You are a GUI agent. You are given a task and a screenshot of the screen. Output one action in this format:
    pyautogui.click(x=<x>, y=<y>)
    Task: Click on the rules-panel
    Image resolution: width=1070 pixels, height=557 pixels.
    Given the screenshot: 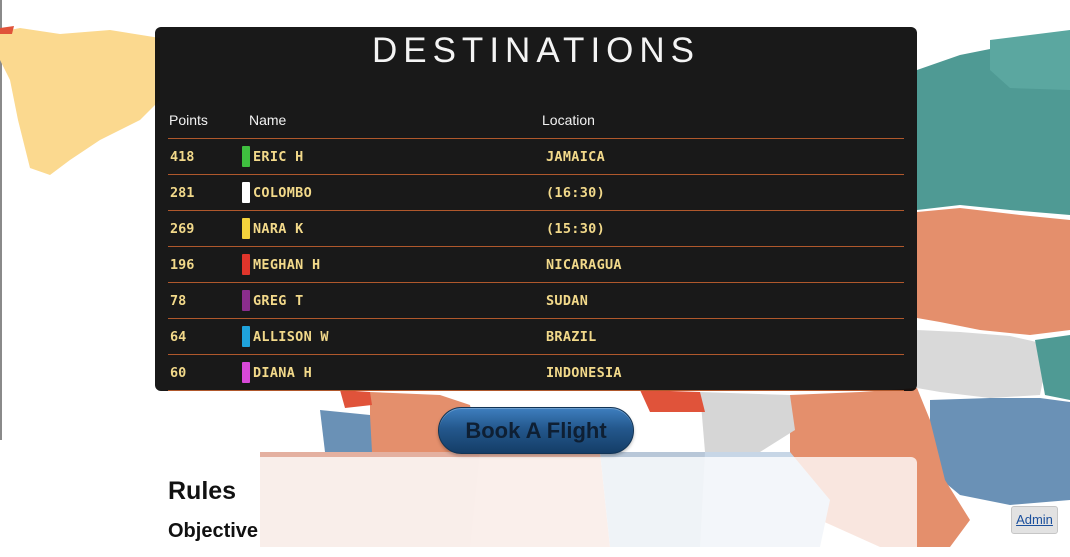 What is the action you would take?
    pyautogui.click(x=536, y=507)
    